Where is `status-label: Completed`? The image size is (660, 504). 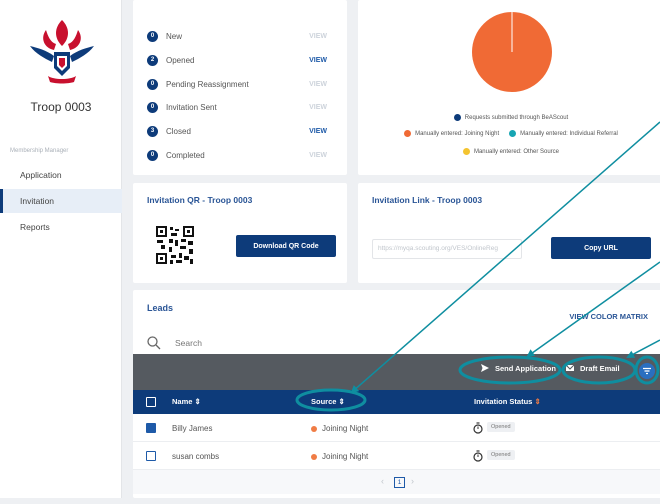 status-label: Completed is located at coordinates (185, 155).